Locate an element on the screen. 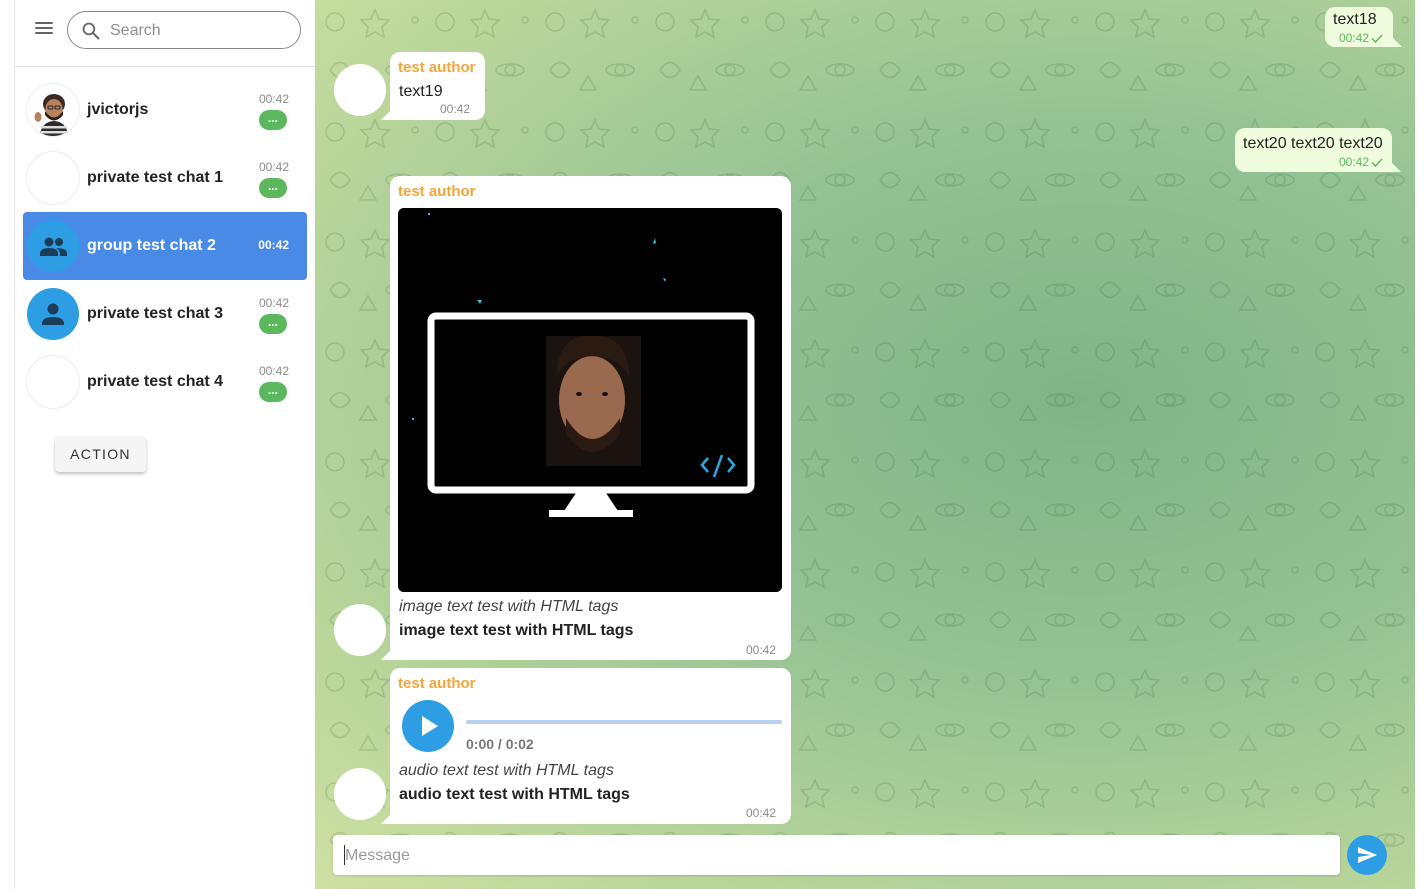 This screenshot has width=1427, height=889. message-input is located at coordinates (835, 856).